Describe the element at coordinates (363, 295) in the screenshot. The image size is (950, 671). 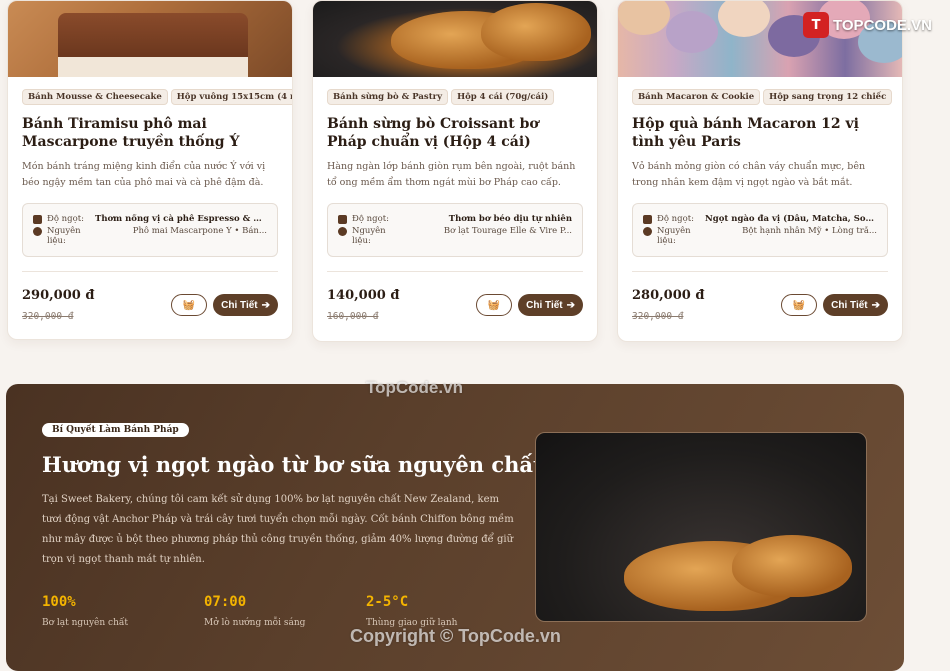
I see `price: 140,000 đ` at that location.